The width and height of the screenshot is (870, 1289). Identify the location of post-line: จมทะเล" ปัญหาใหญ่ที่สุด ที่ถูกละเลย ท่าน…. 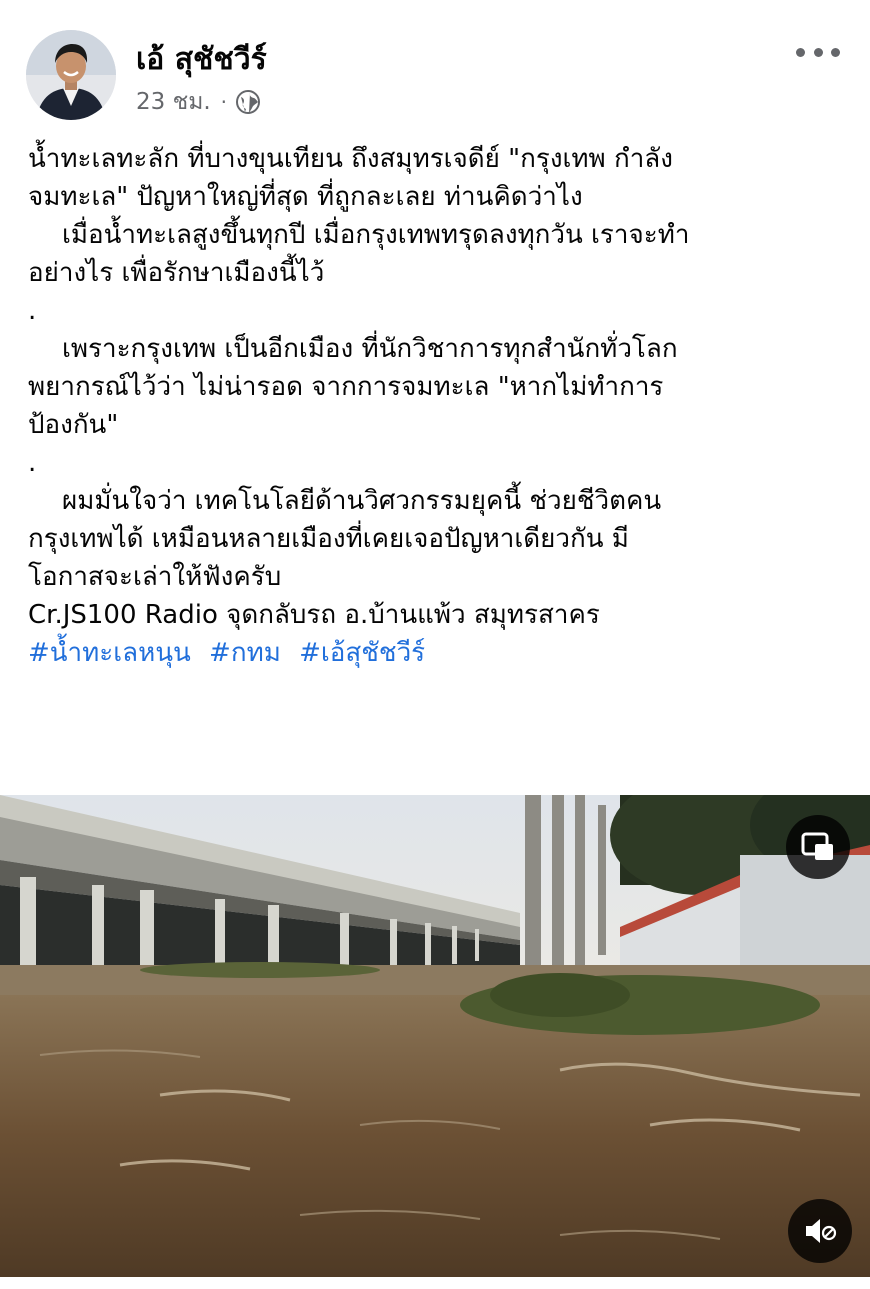
(305, 197).